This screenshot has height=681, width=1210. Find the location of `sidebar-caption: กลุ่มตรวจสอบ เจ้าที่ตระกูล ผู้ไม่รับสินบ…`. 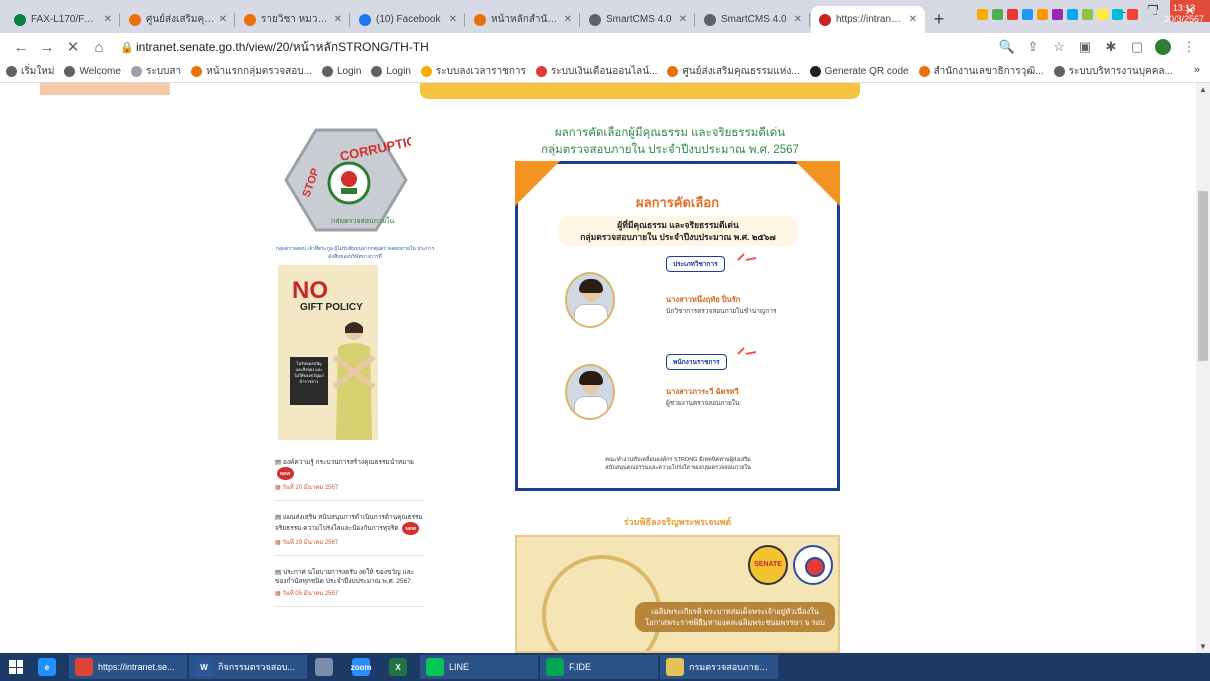

sidebar-caption: กลุ่มตรวจสอบ เจ้าที่ตระกูล ผู้ไม่รับสินบ… is located at coordinates (355, 253).